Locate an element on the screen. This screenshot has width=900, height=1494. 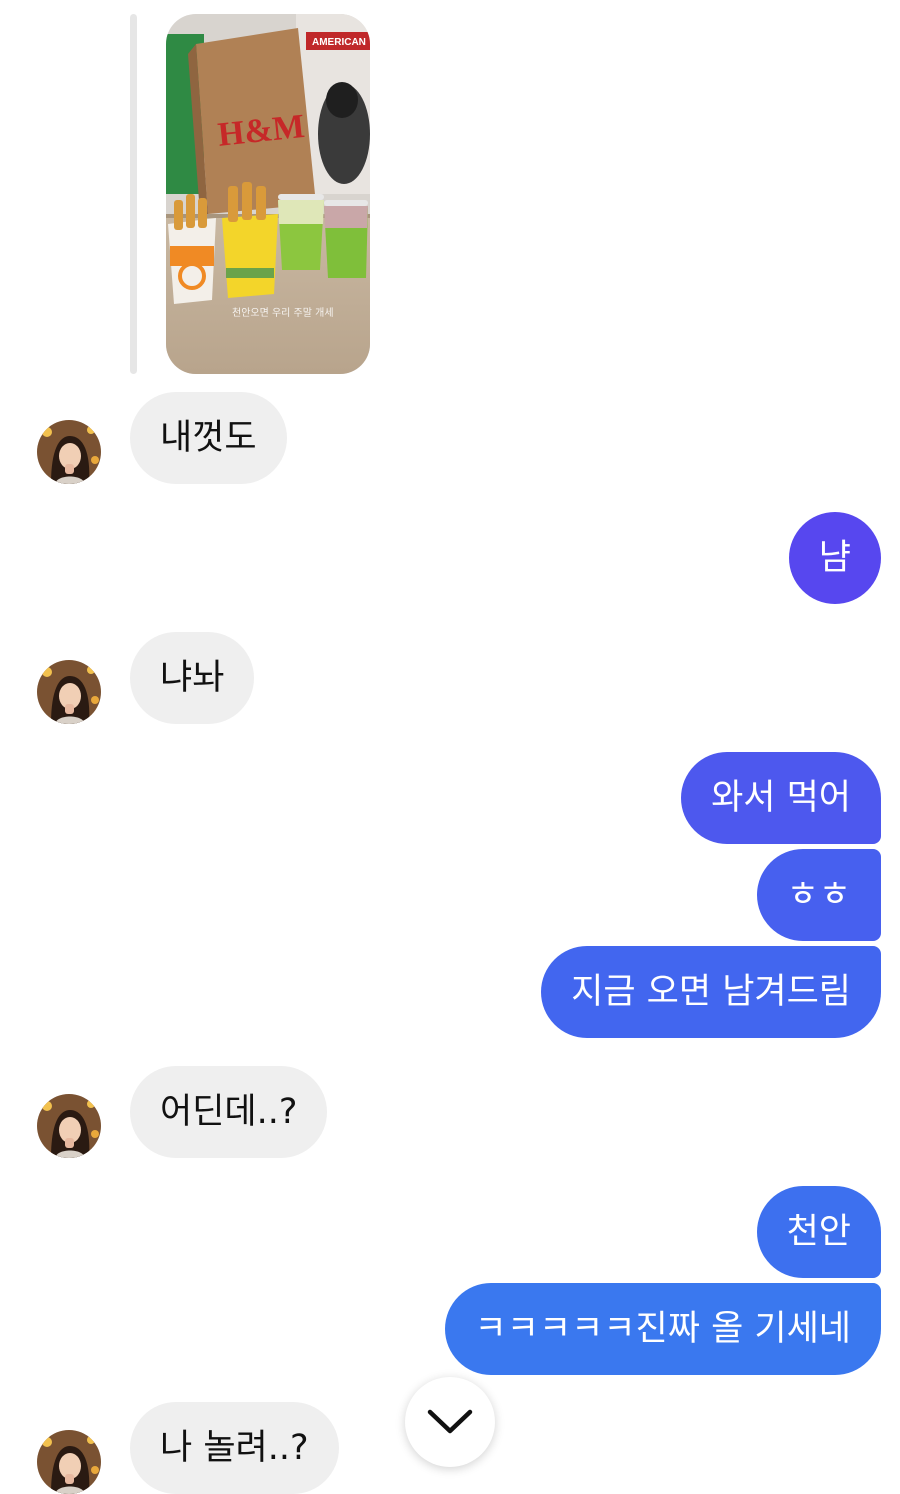
outgoing-message-bubble: 천안 is located at coordinates (818, 1232).